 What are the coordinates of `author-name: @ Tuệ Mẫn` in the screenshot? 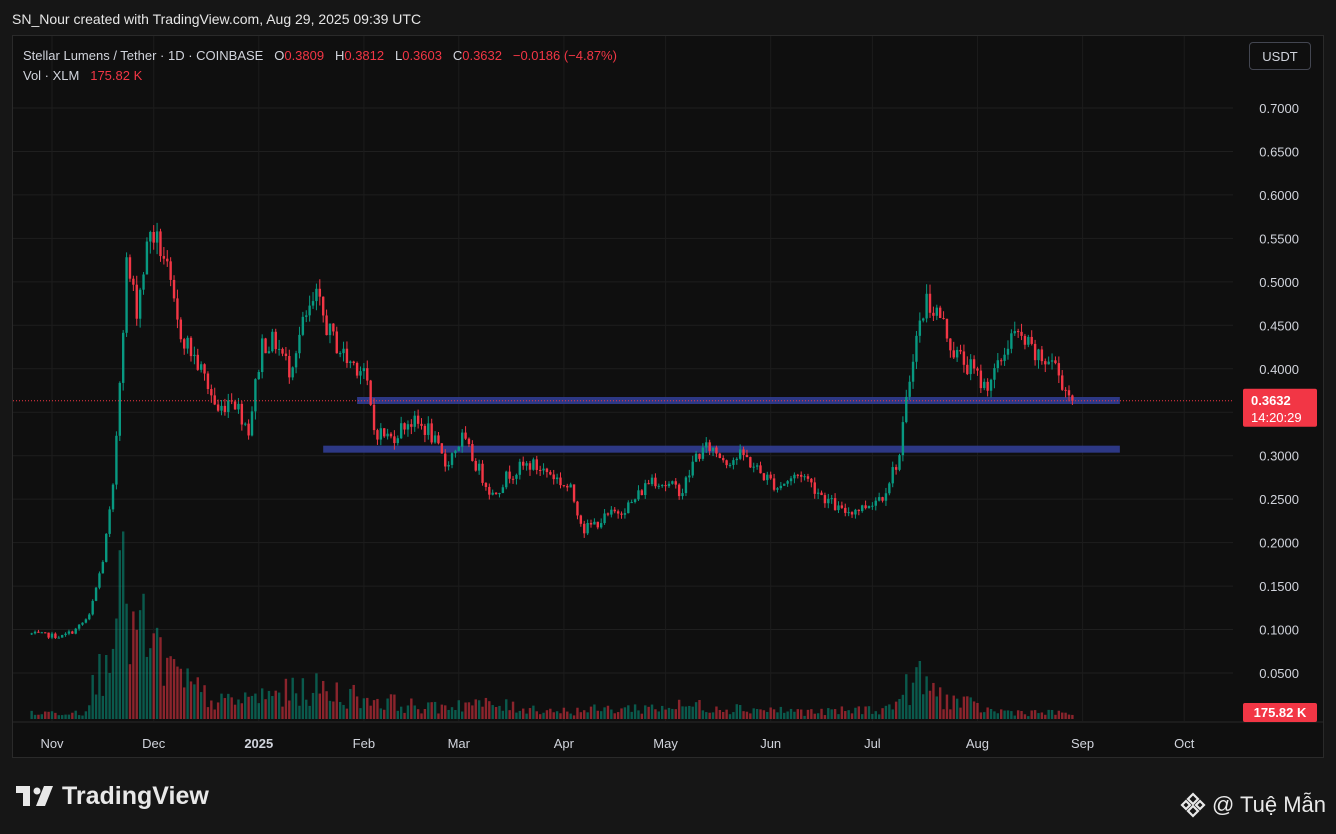 It's located at (1268, 804).